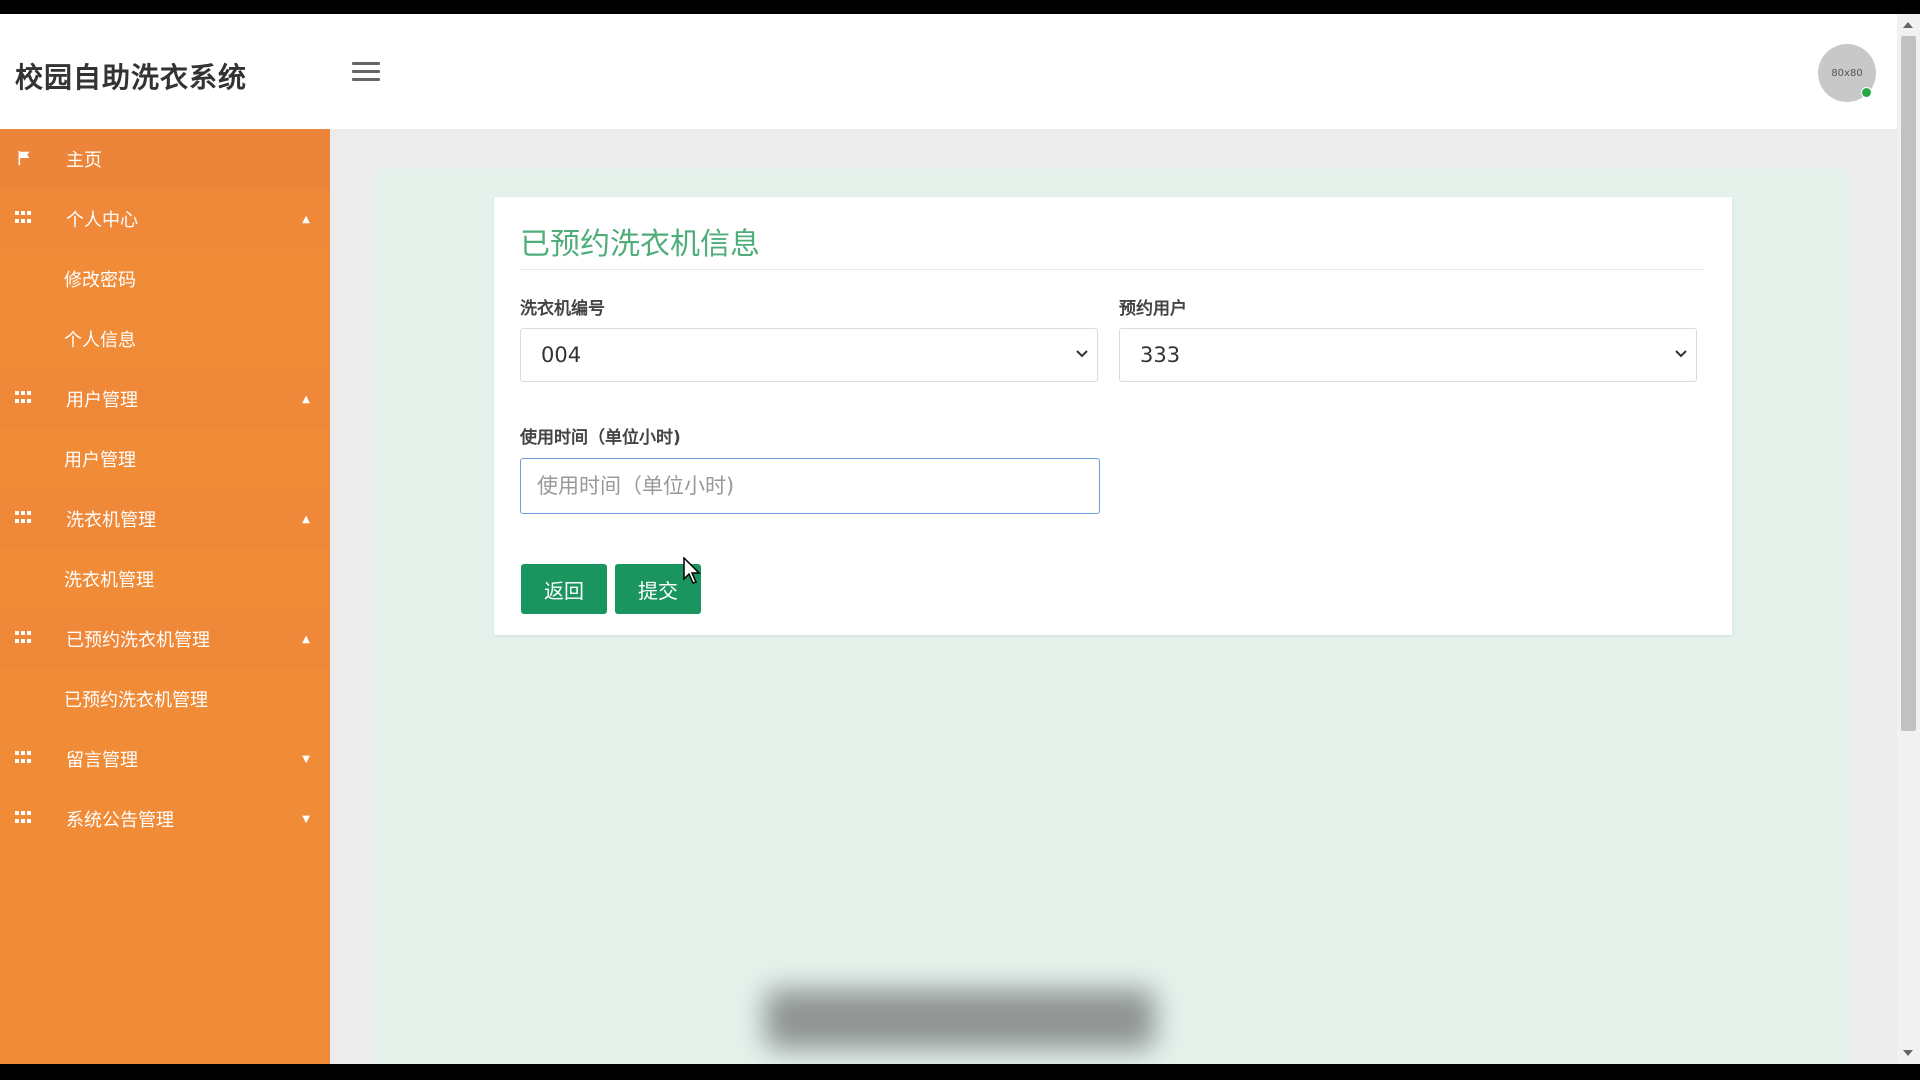  I want to click on sidebar-item-personal-center: 个人中心 ▲, so click(165, 219).